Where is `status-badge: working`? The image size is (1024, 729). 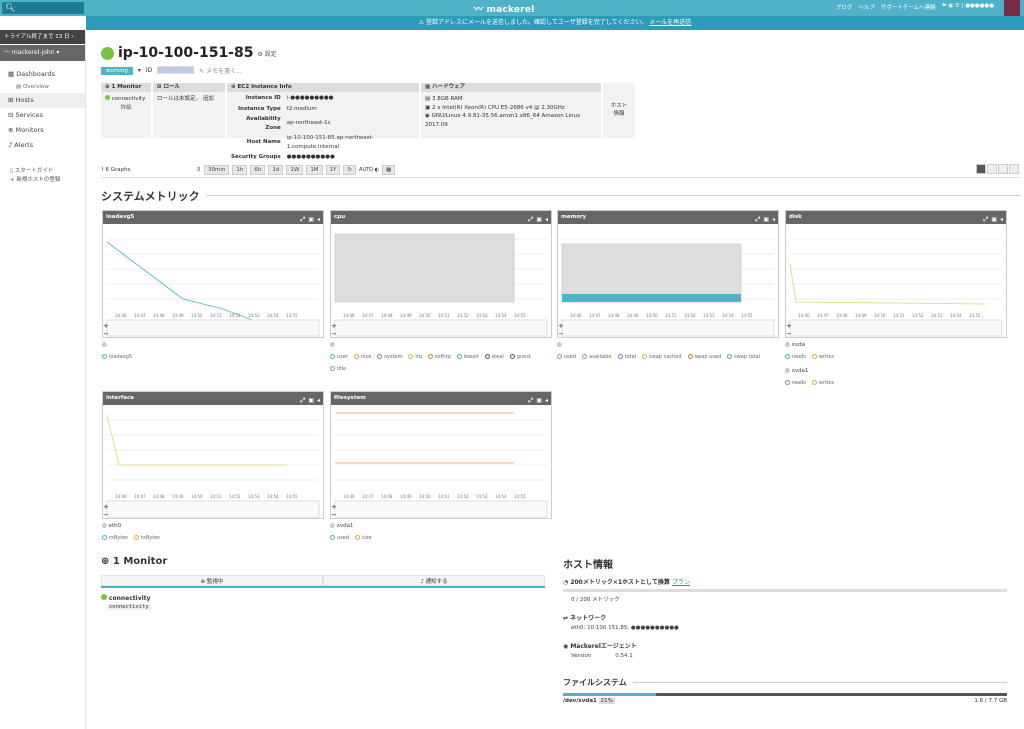 status-badge: working is located at coordinates (117, 70).